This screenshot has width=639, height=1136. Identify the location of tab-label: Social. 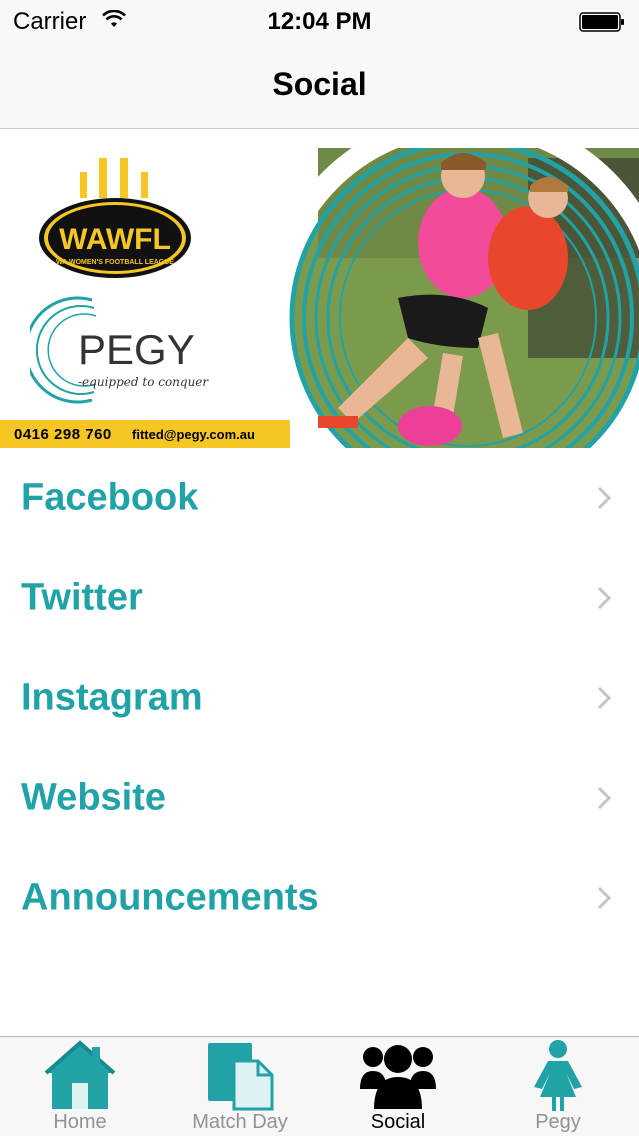
(398, 1122).